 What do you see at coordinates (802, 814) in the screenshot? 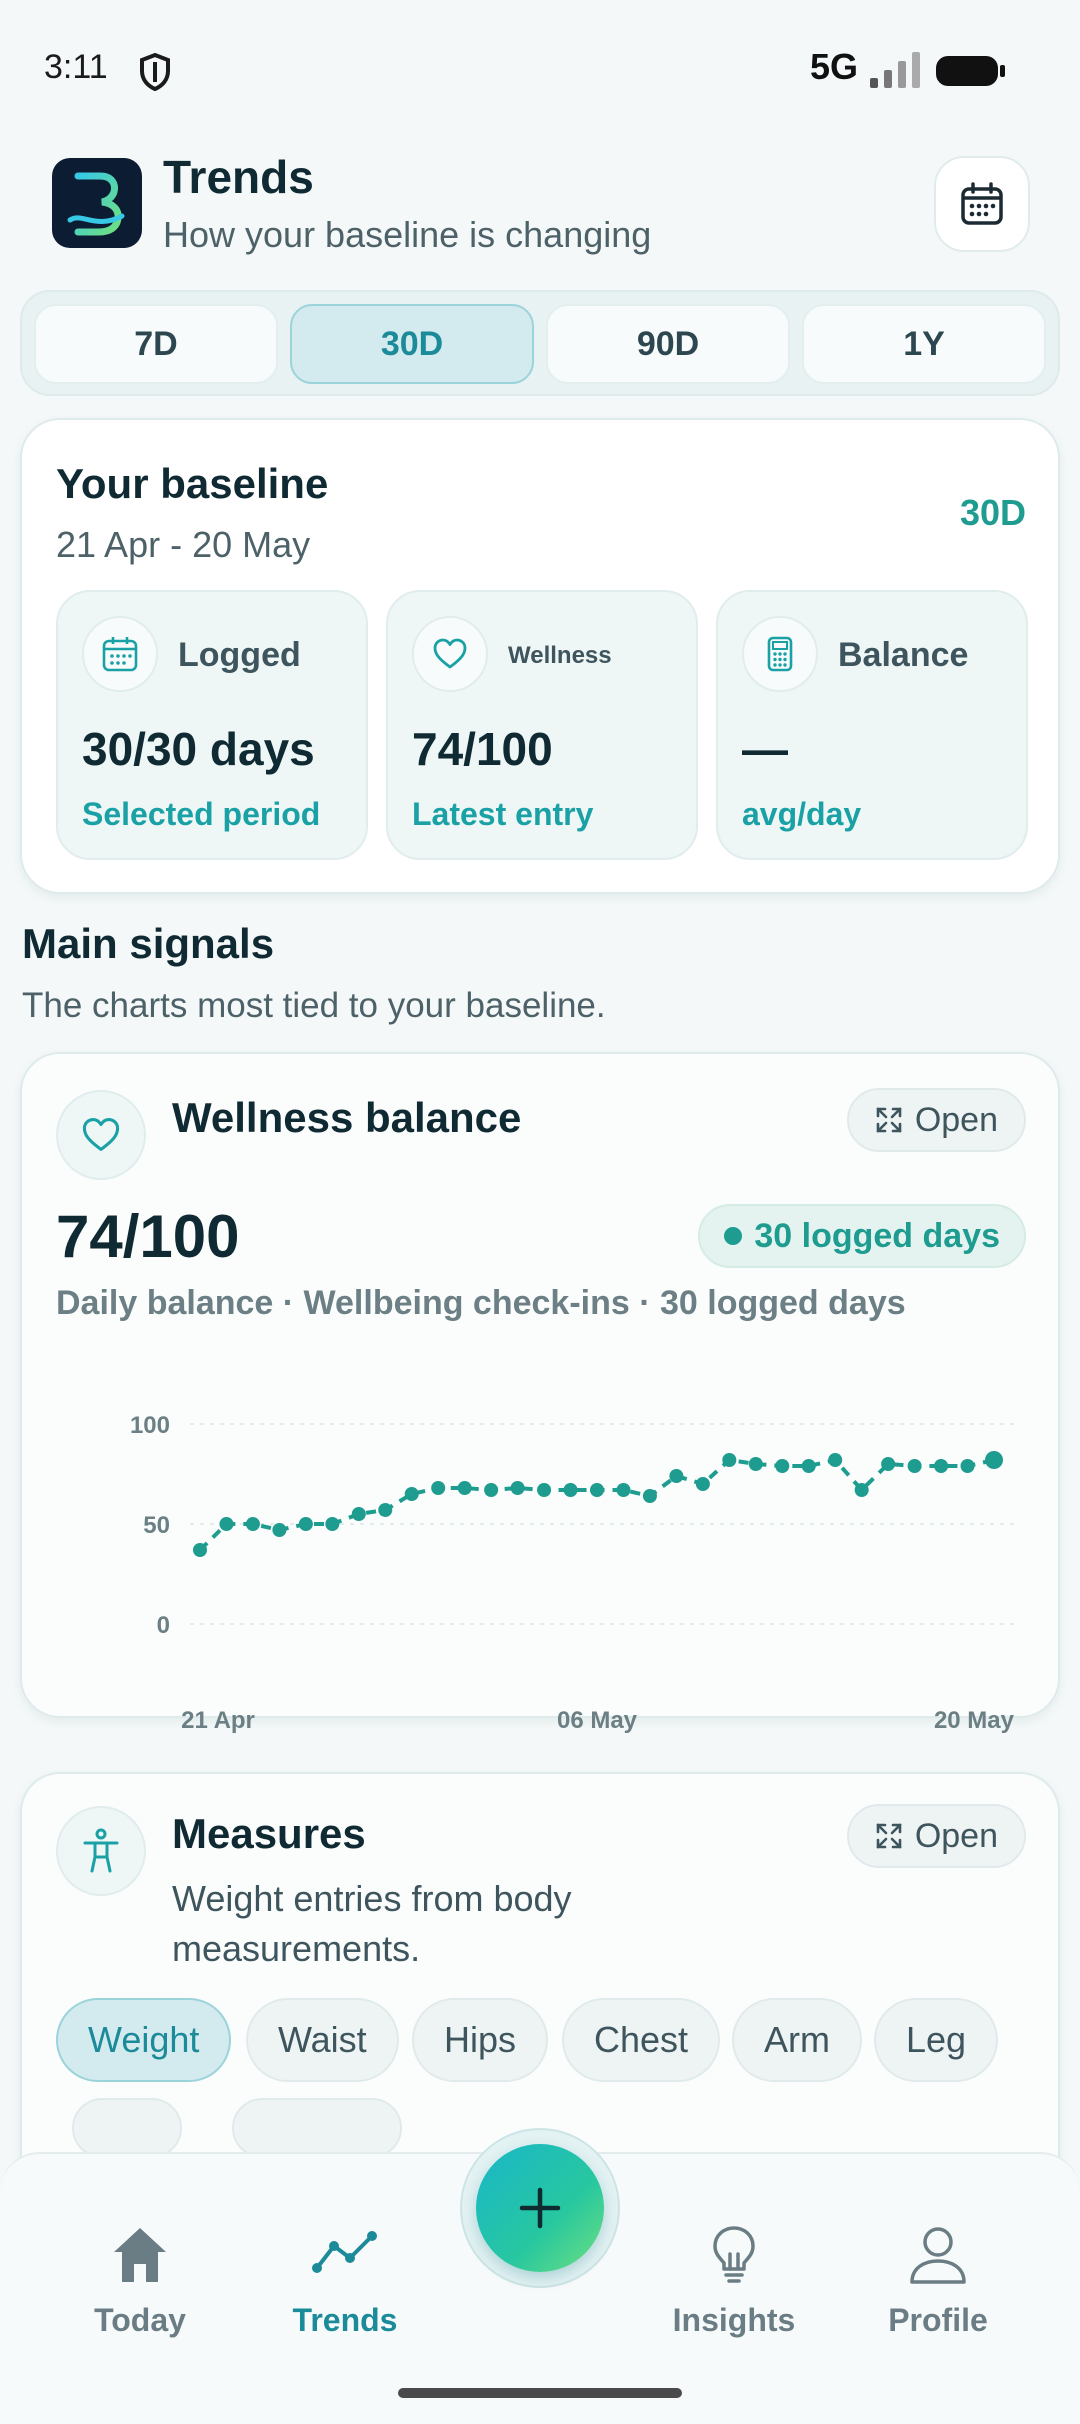
I see `stat-sub: avg/day` at bounding box center [802, 814].